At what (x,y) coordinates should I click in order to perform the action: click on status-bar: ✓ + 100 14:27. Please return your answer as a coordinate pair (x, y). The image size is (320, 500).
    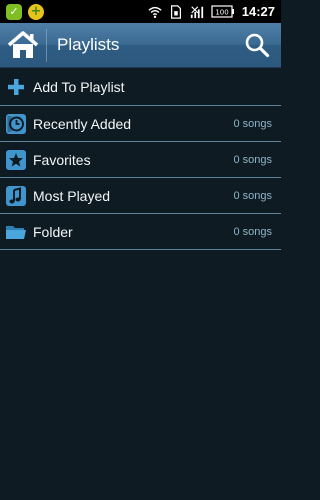
    Looking at the image, I should click on (140, 11).